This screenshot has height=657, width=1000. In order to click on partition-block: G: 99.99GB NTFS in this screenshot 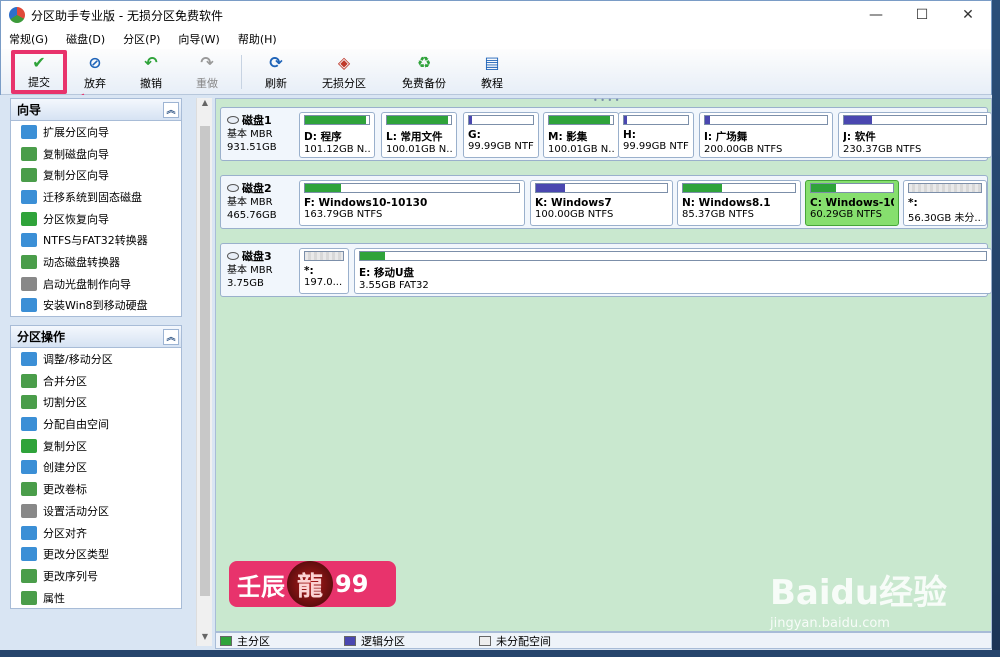, I will do `click(501, 135)`.